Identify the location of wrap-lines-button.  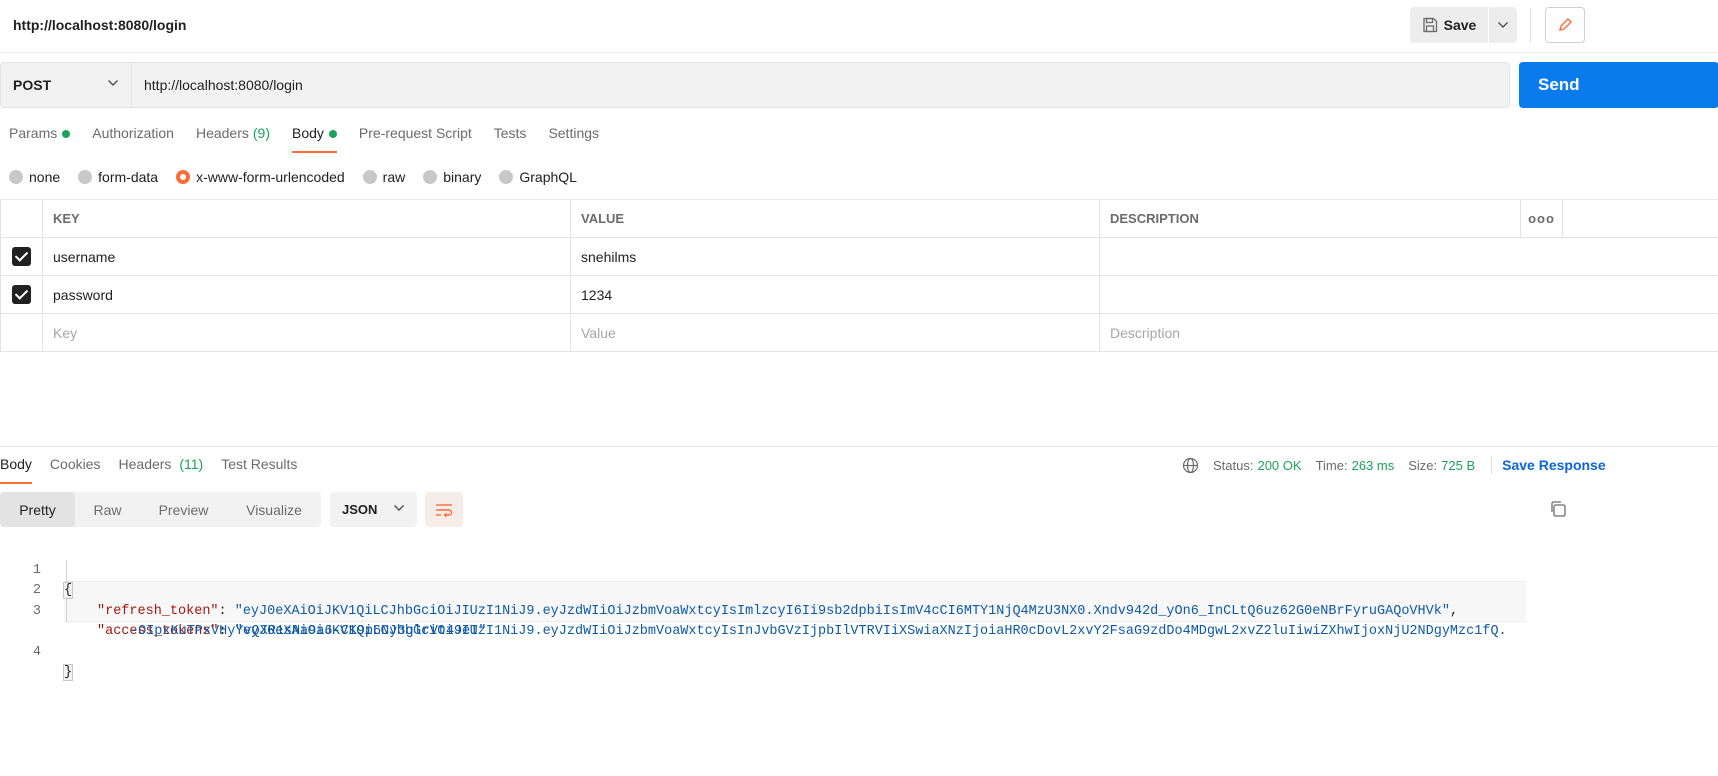
(444, 509).